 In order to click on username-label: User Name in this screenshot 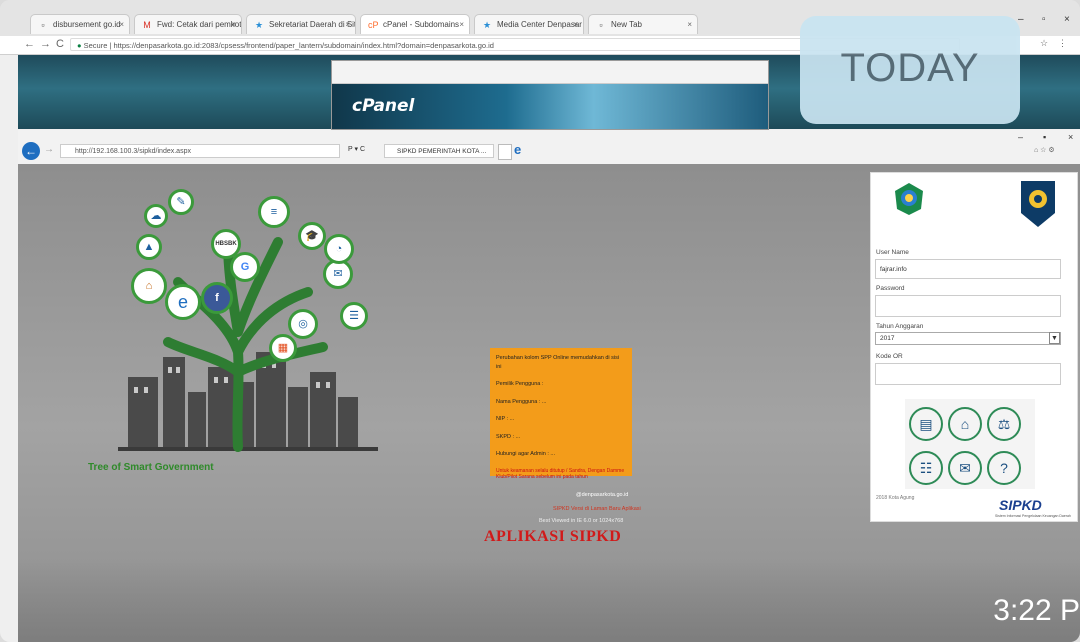, I will do `click(892, 252)`.